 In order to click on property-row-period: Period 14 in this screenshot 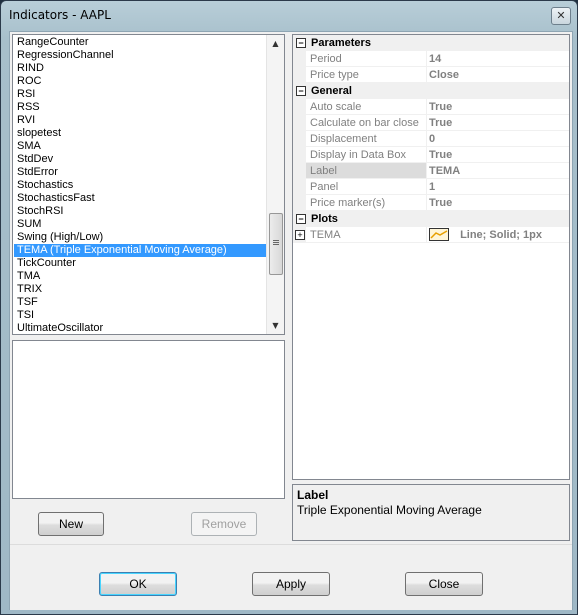, I will do `click(431, 59)`.